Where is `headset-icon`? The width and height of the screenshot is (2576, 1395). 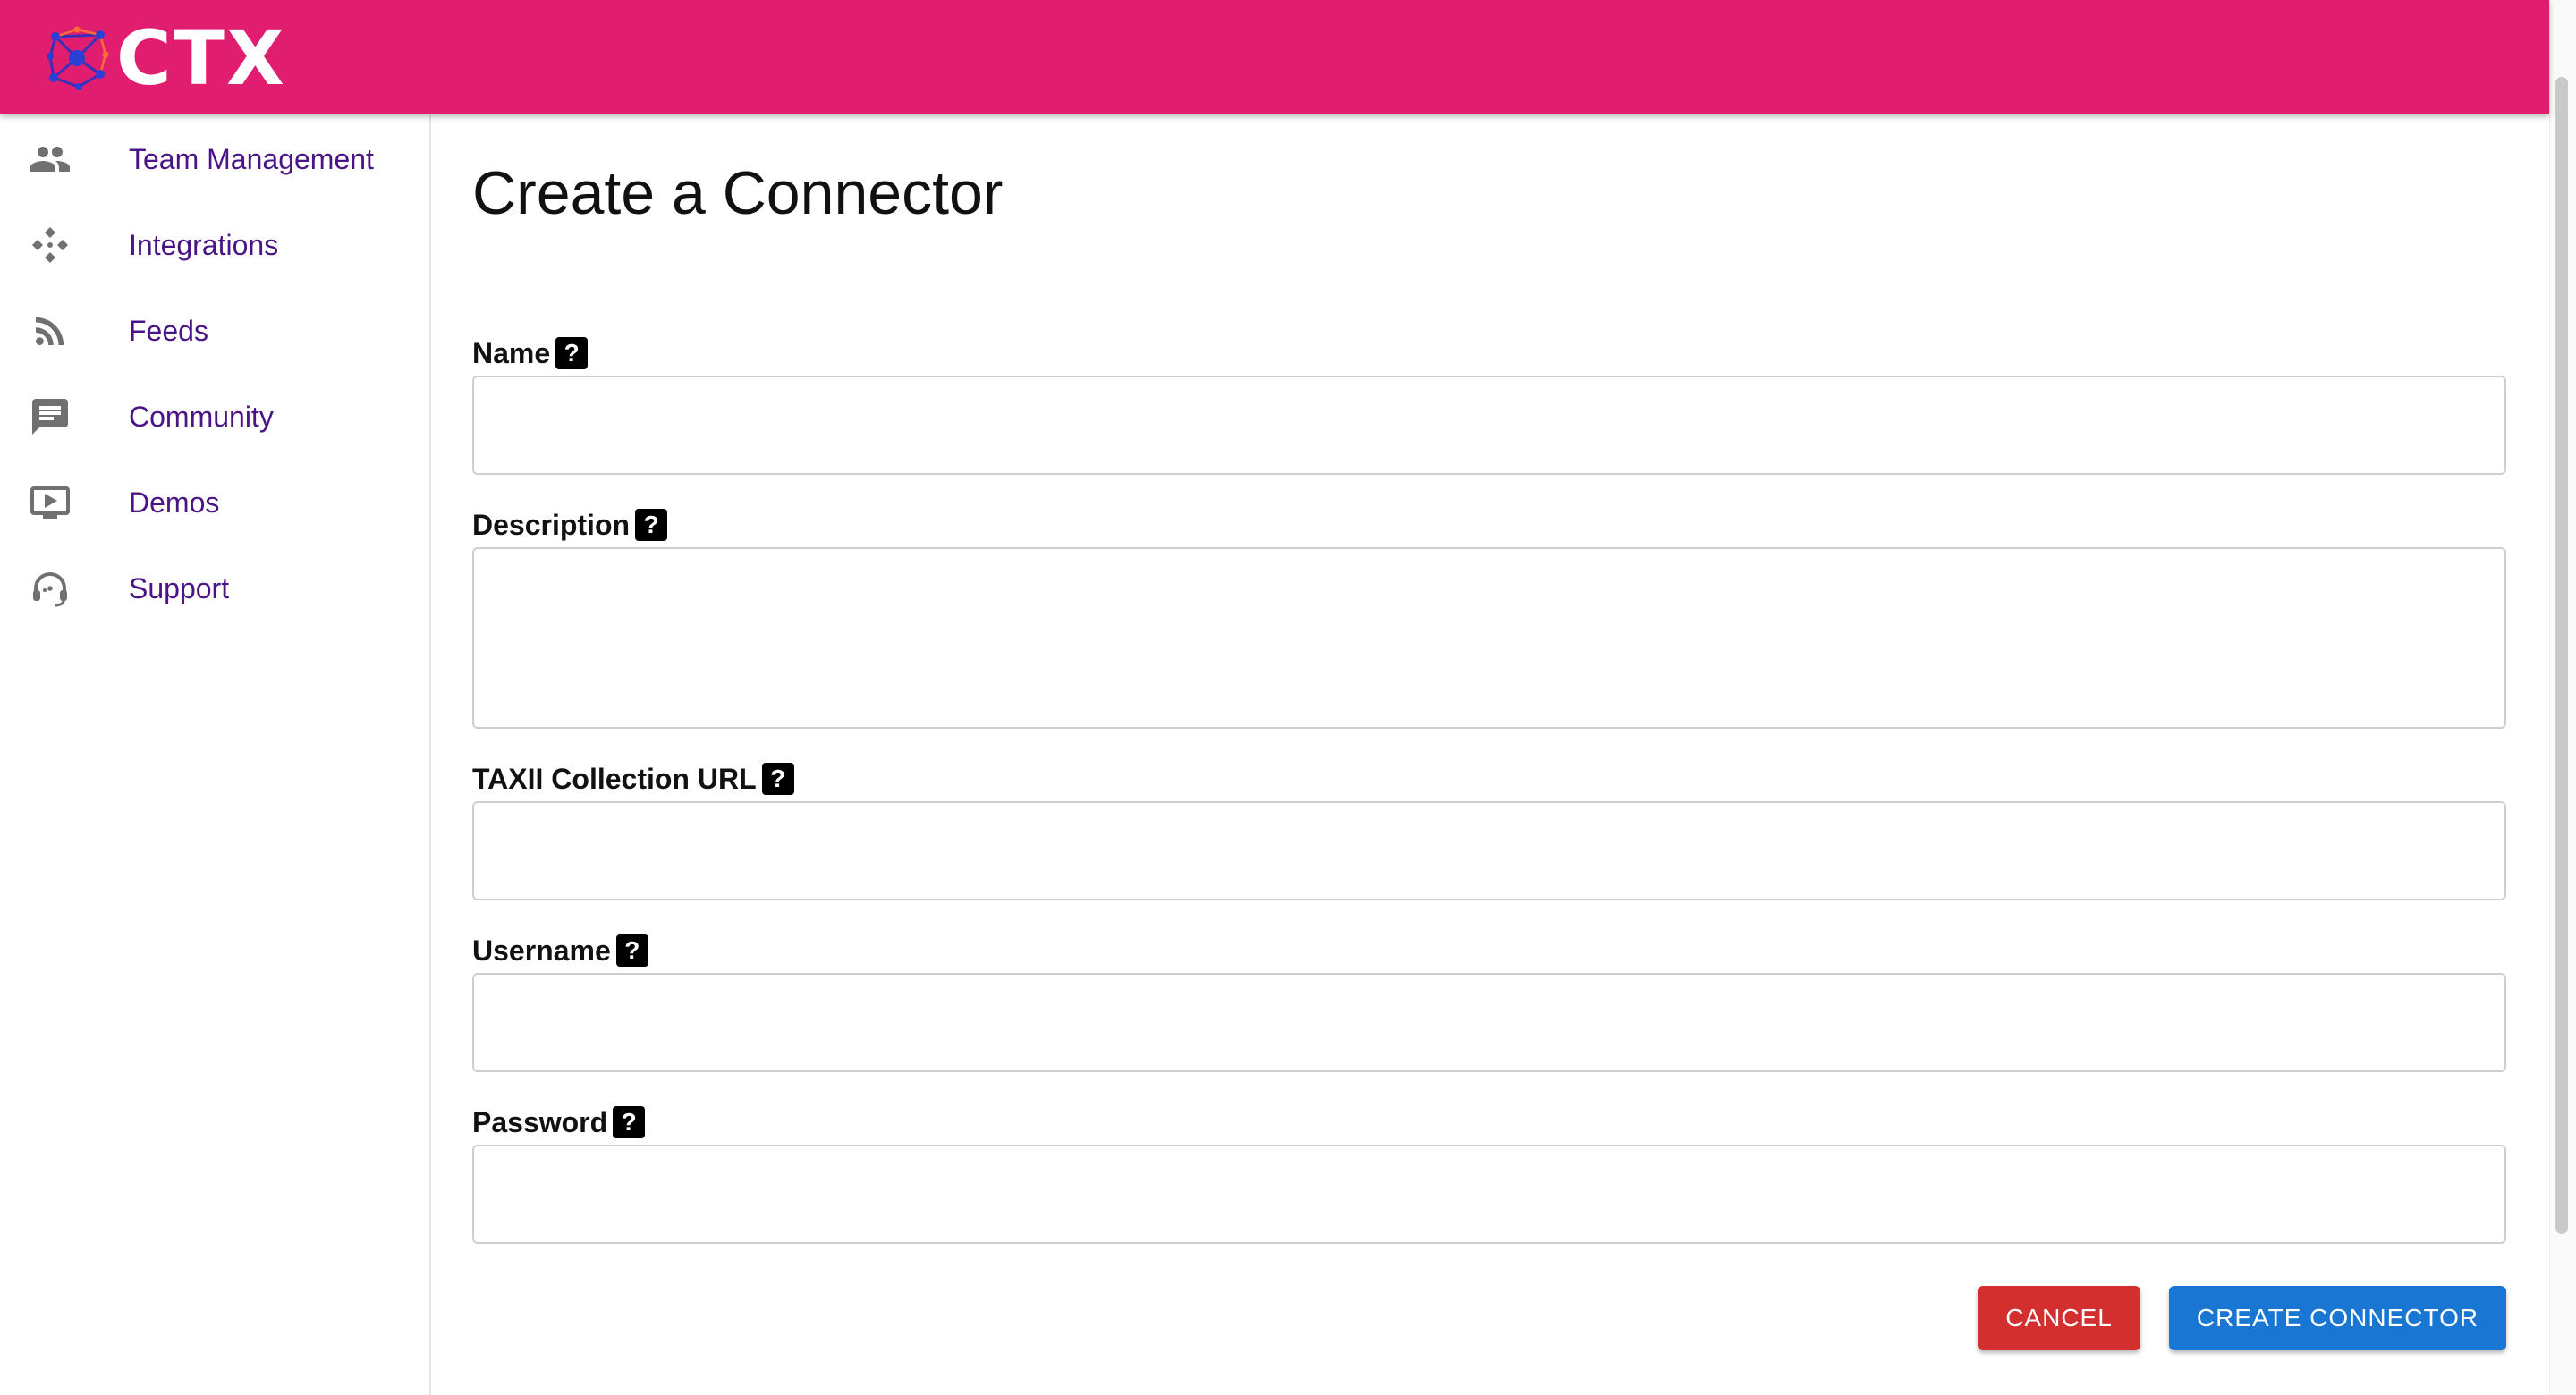 headset-icon is located at coordinates (50, 588).